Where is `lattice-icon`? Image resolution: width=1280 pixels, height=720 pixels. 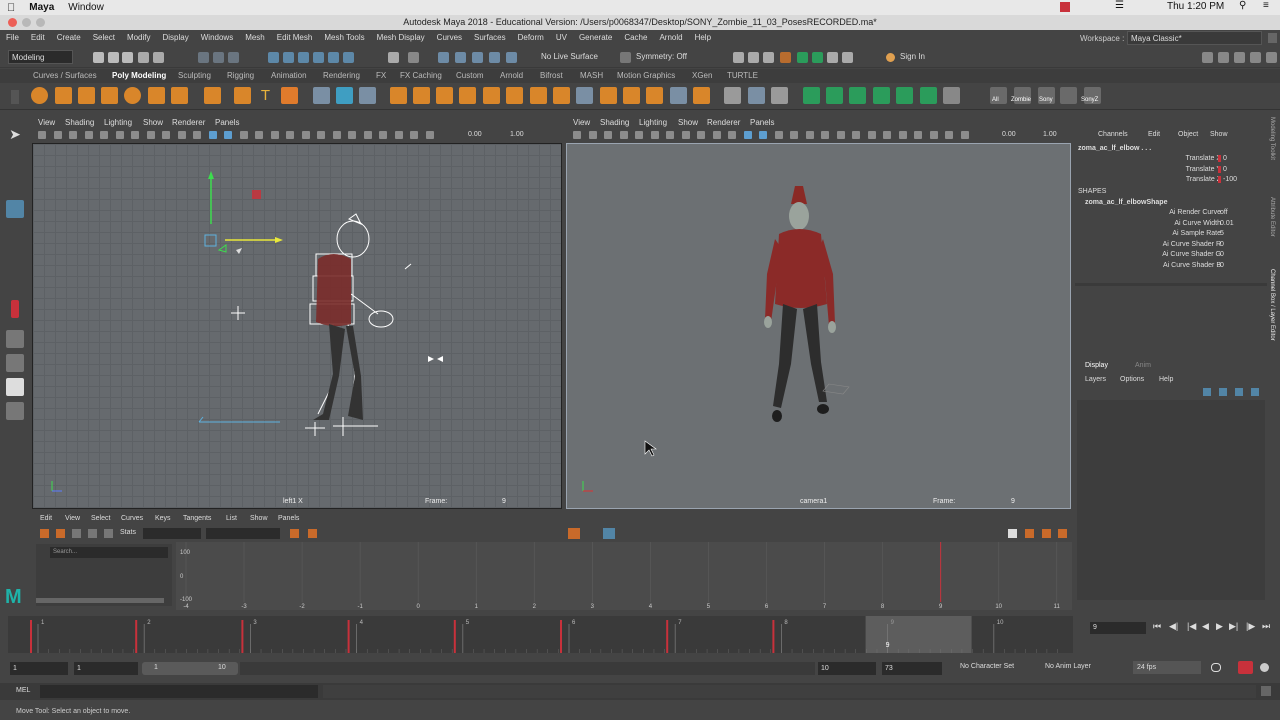
lattice-icon is located at coordinates (756, 95).